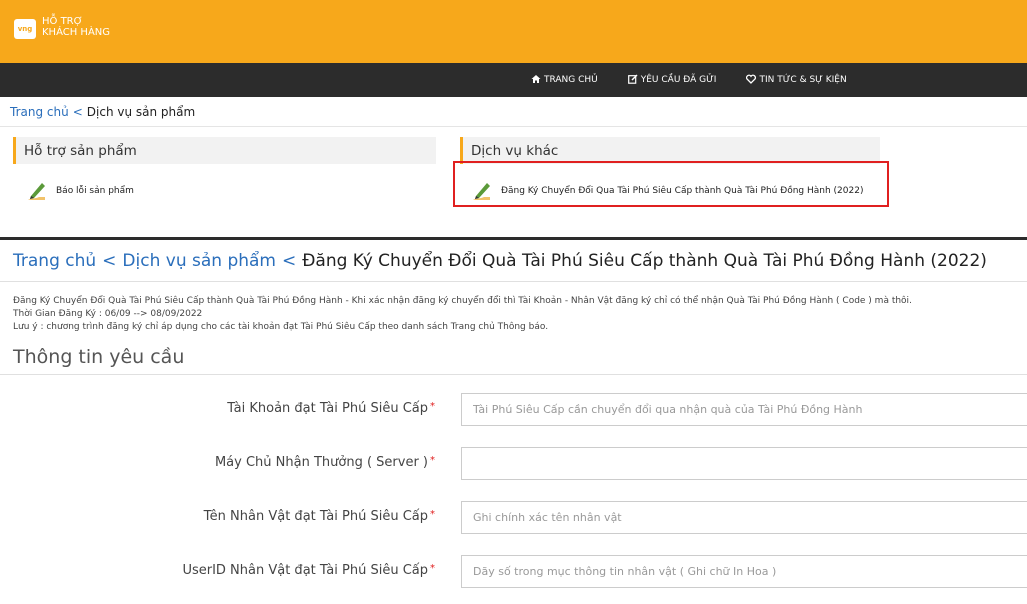  Describe the element at coordinates (744, 463) in the screenshot. I see `server-input` at that location.